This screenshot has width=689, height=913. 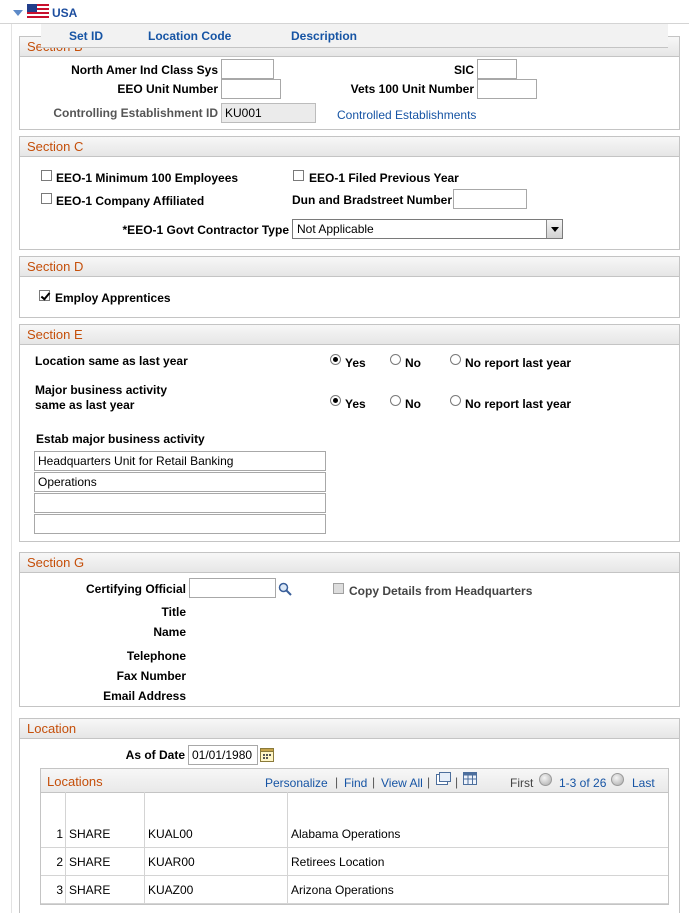 What do you see at coordinates (441, 591) in the screenshot?
I see `copy-headquarters-label: Copy Details from Headquarters` at bounding box center [441, 591].